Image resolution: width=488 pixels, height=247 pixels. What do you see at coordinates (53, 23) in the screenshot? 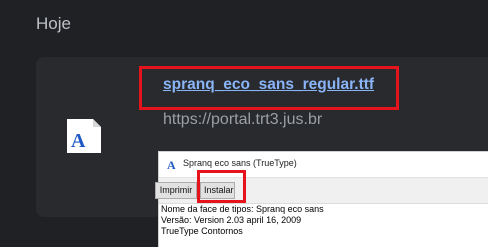
I see `section-title: Hoje` at bounding box center [53, 23].